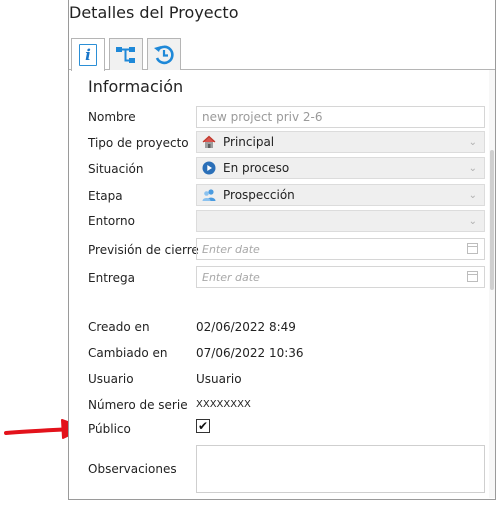  Describe the element at coordinates (259, 195) in the screenshot. I see `etapa-value: Prospección` at that location.